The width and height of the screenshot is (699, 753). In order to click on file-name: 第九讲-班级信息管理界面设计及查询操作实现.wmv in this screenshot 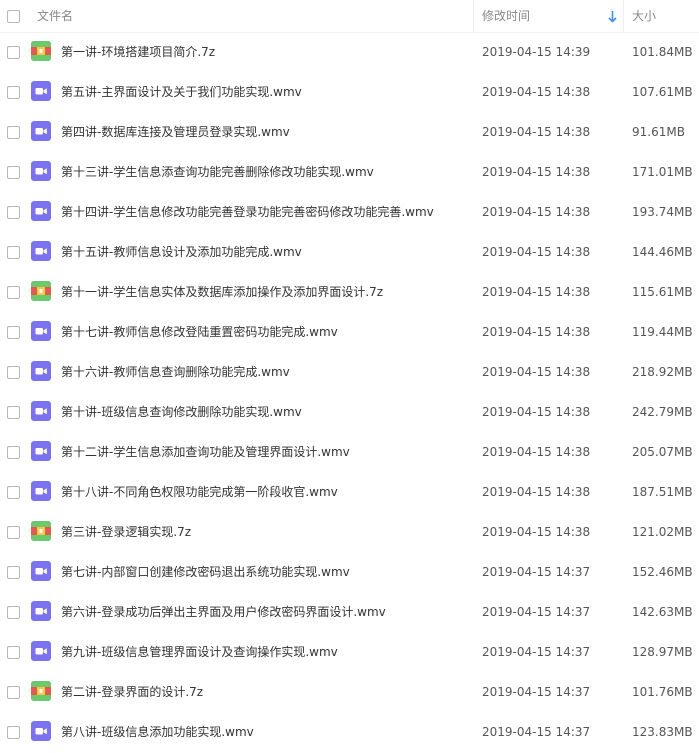, I will do `click(199, 652)`.